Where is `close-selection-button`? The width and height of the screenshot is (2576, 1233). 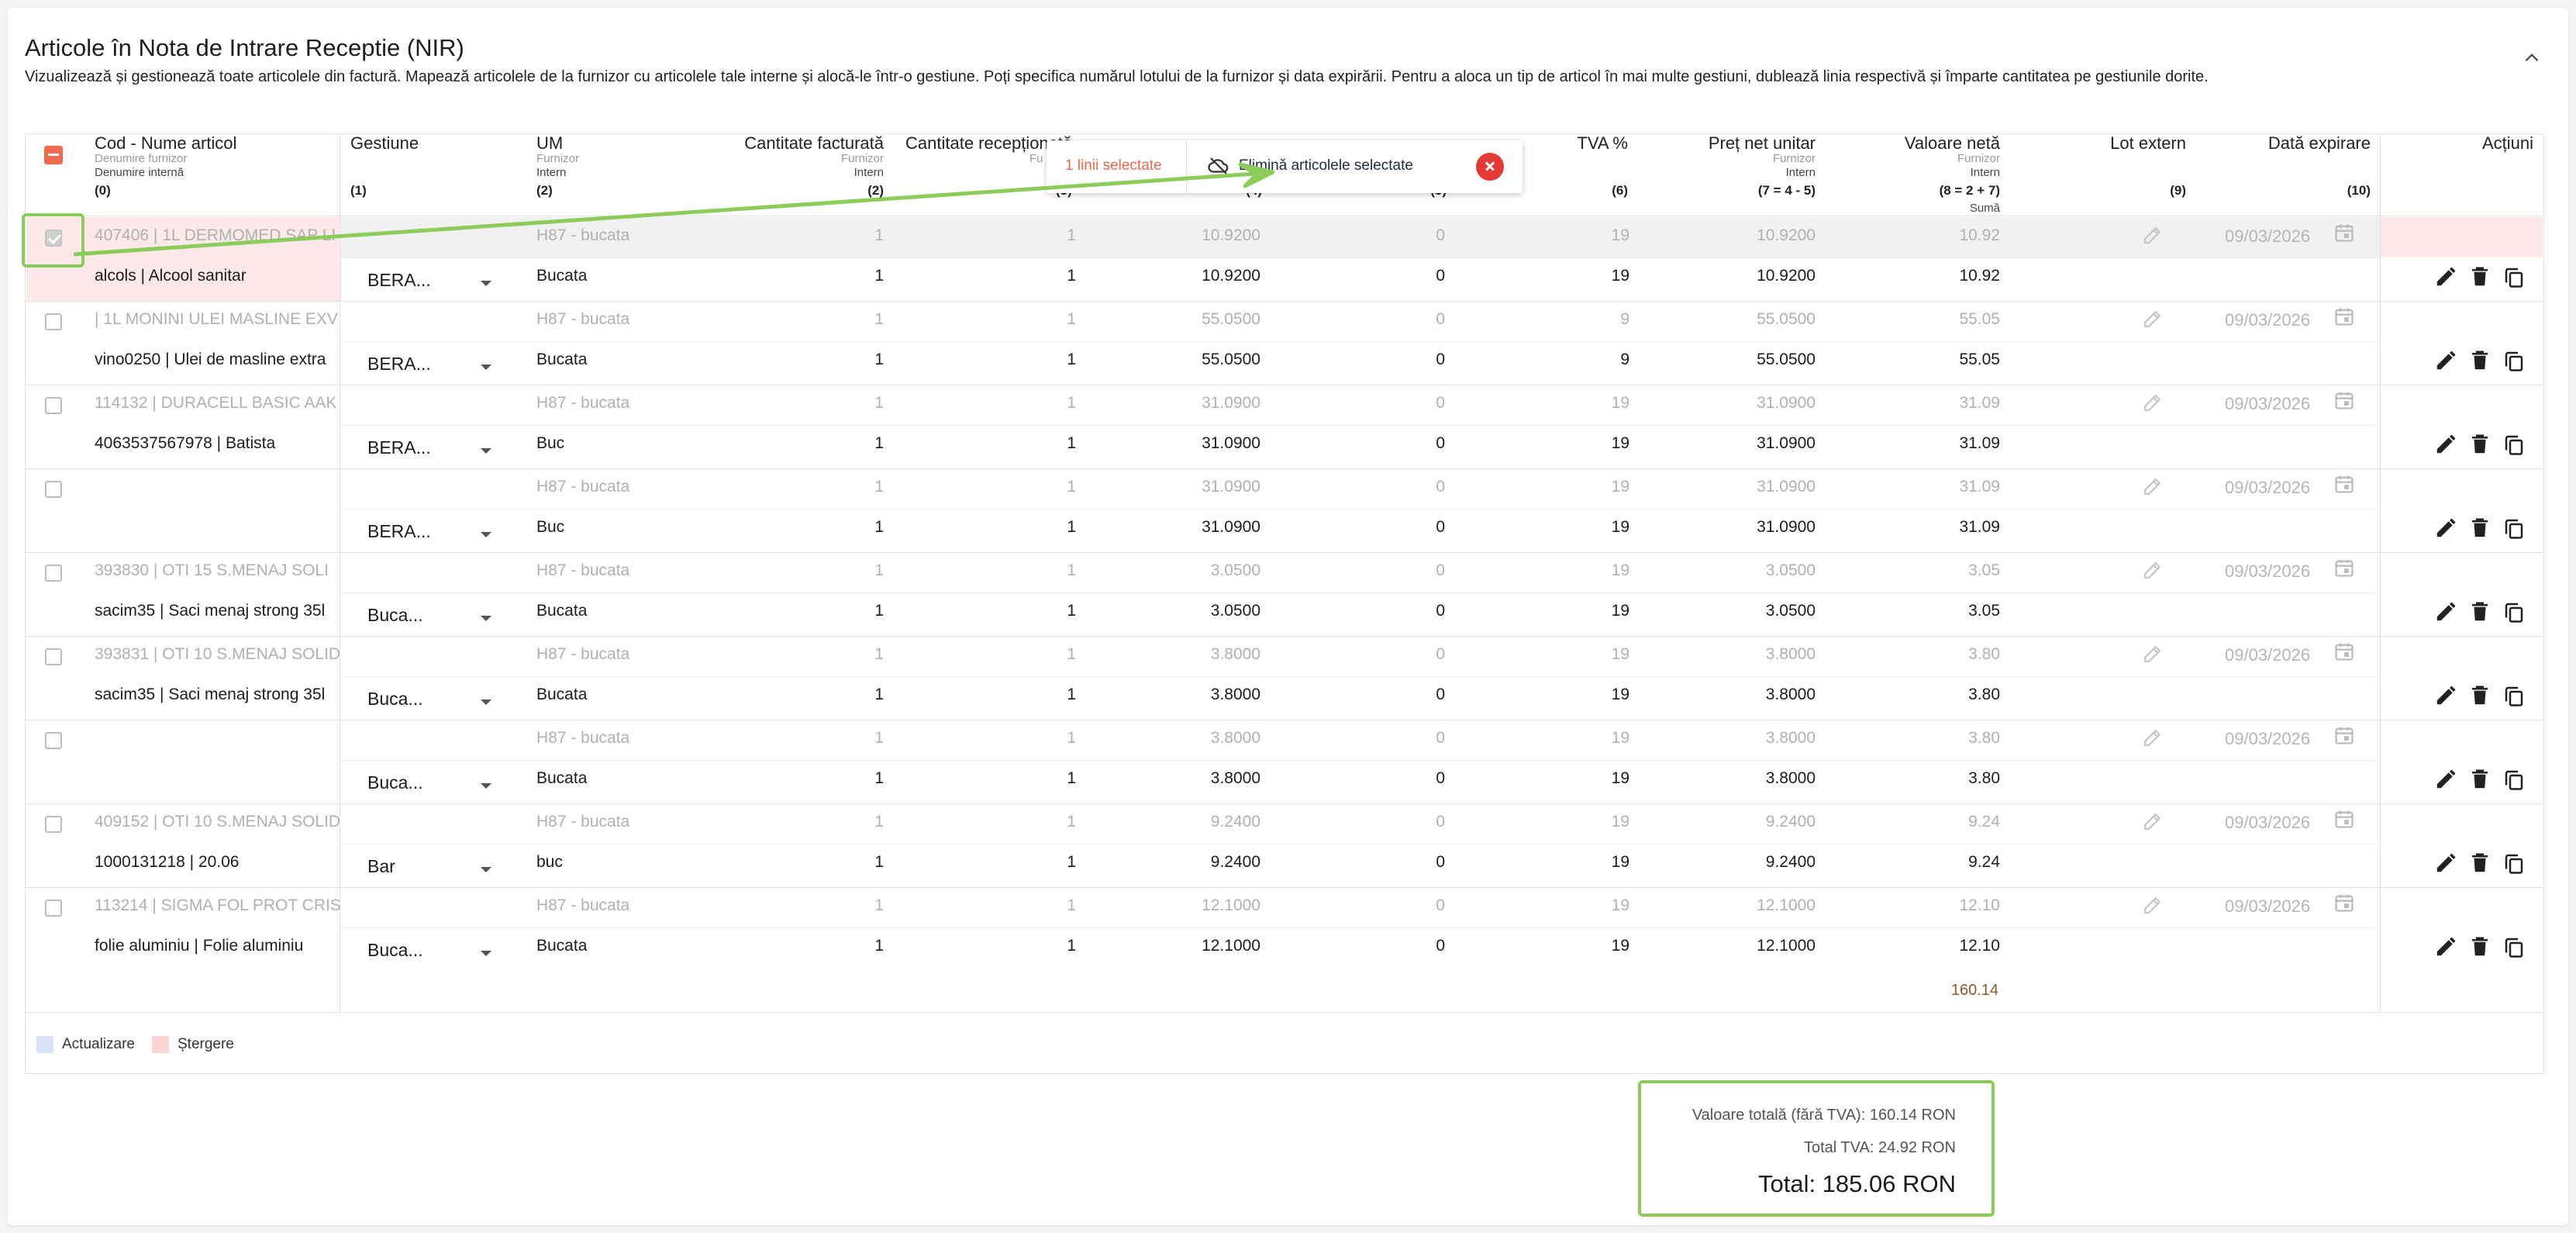 close-selection-button is located at coordinates (1490, 167).